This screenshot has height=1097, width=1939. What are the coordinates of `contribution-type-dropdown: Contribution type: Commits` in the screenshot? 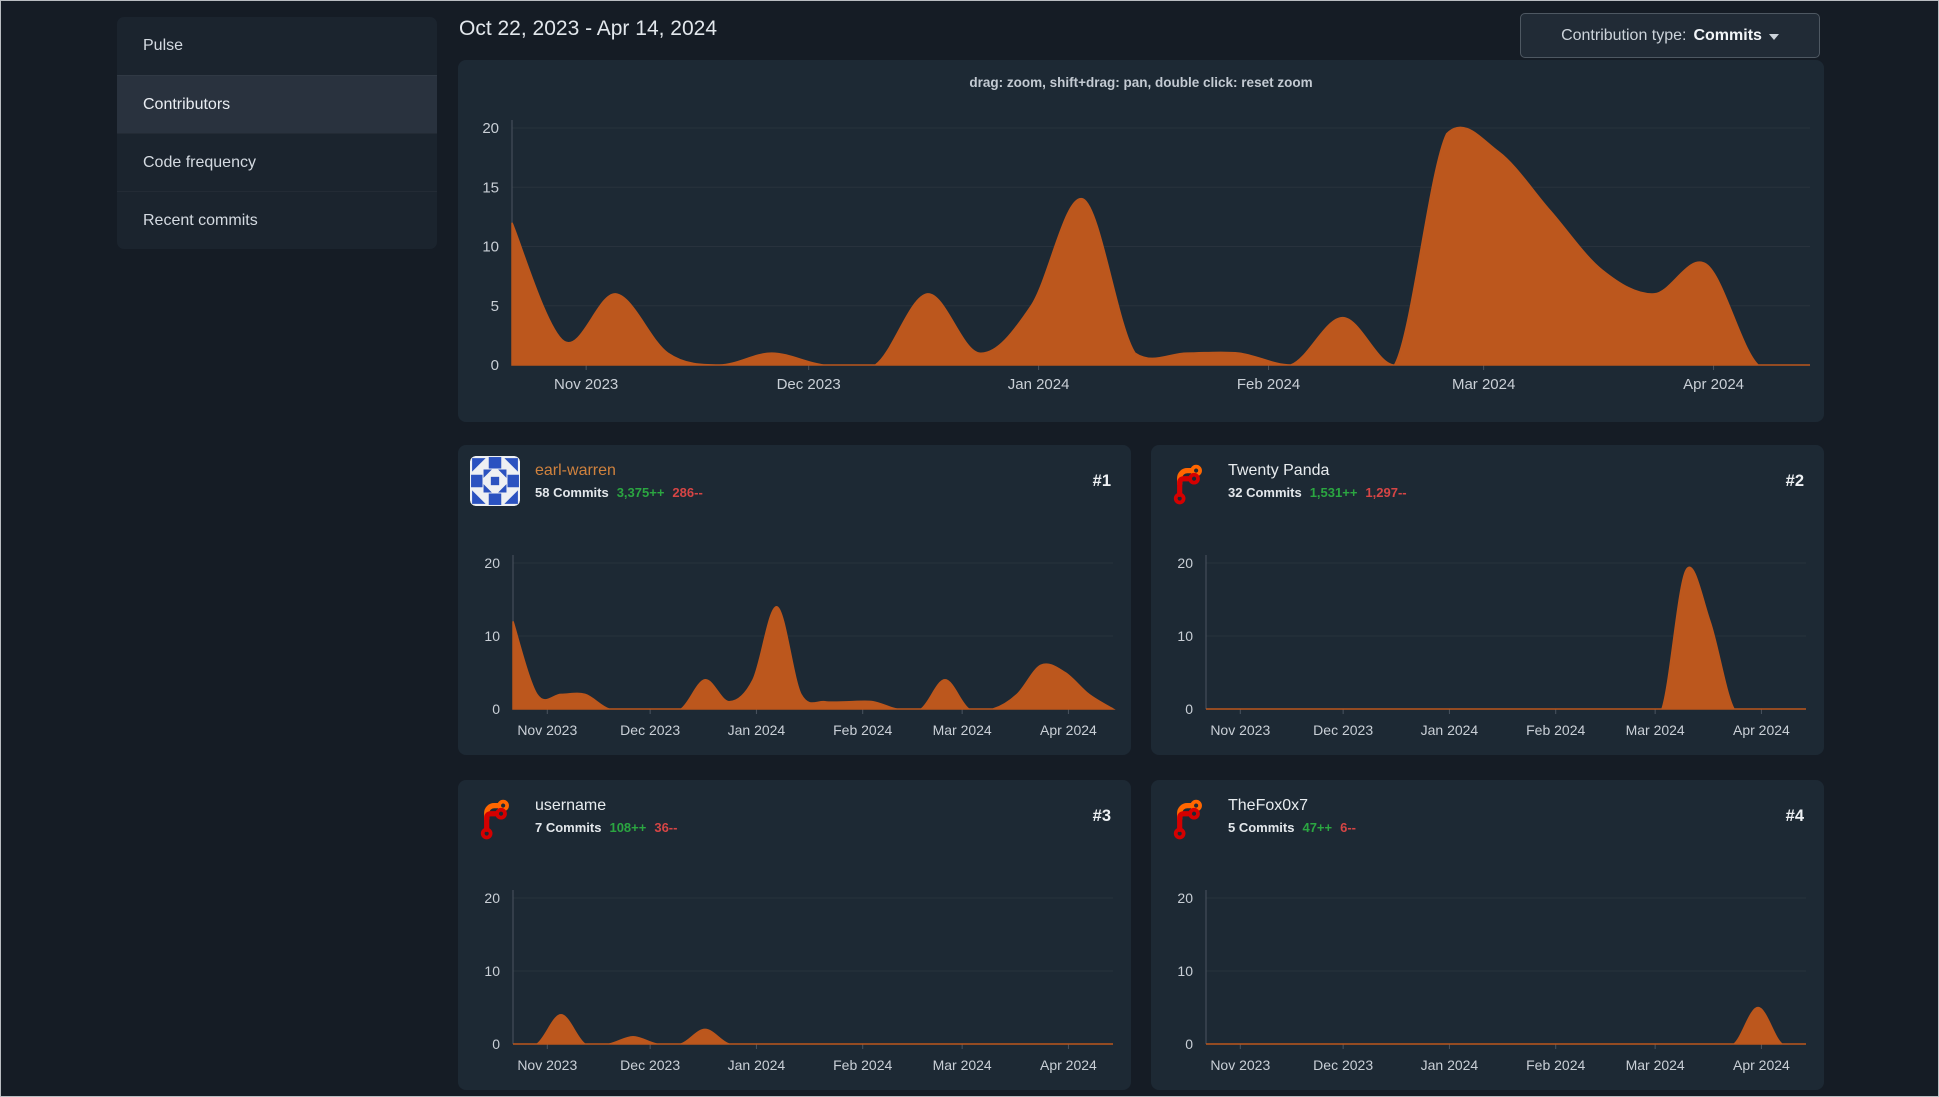 It's located at (1670, 35).